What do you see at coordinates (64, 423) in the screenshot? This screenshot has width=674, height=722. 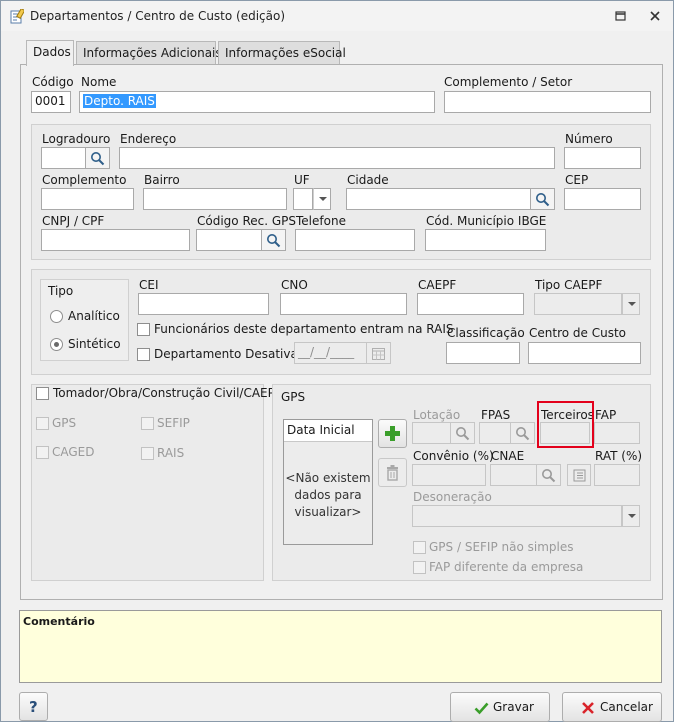 I see `tomador-gps-label: GPS` at bounding box center [64, 423].